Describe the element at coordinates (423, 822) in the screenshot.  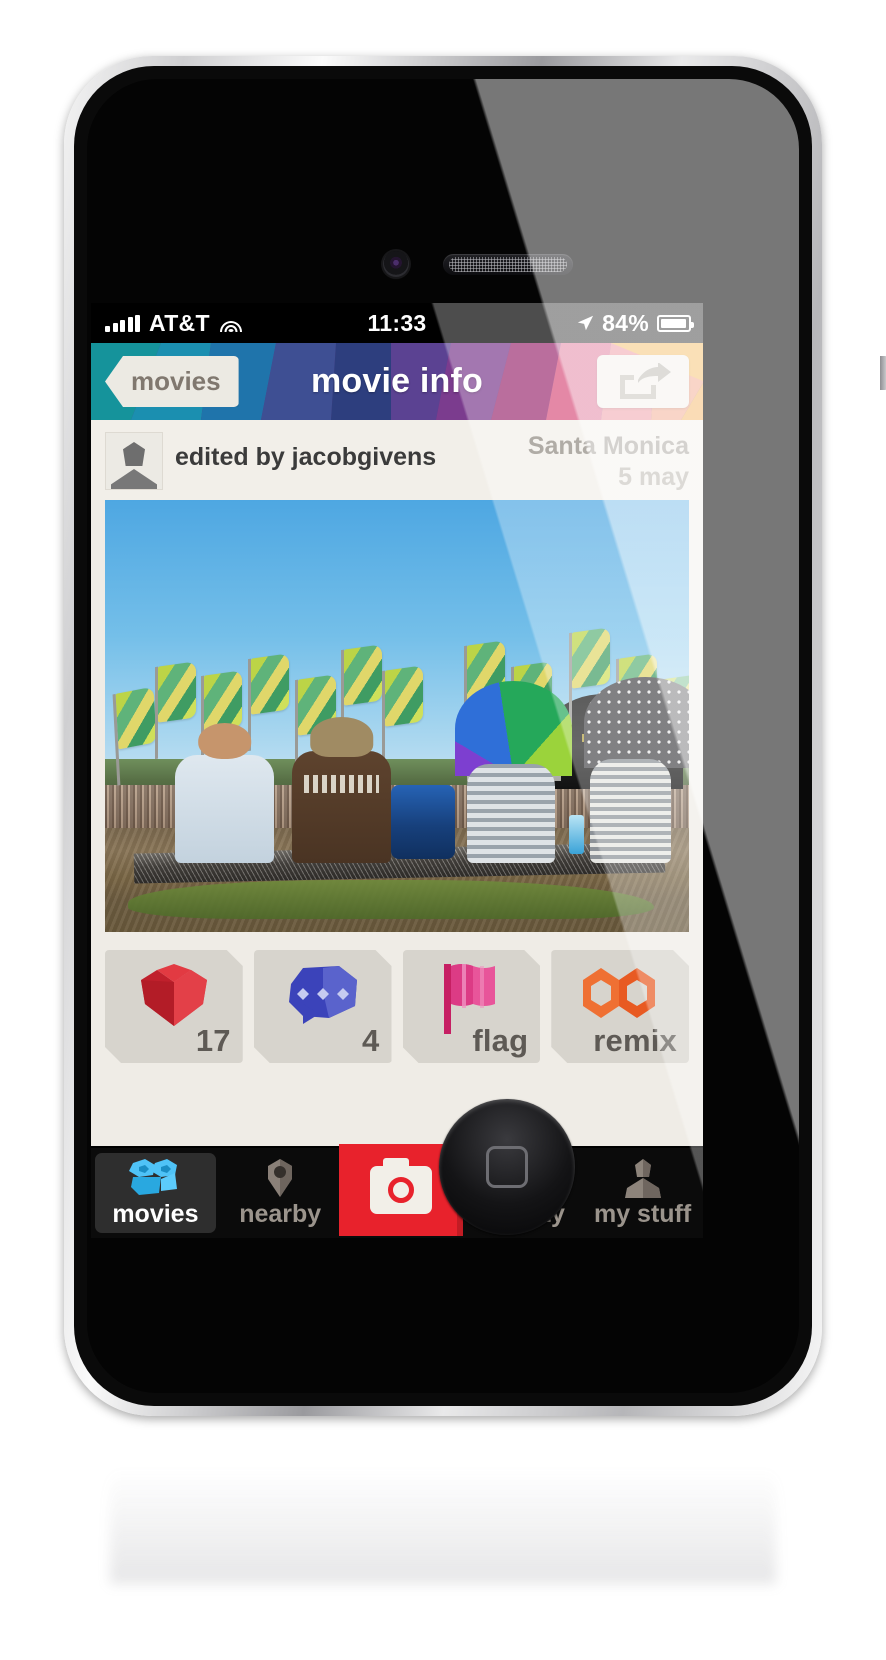
I see `photo-backpack` at that location.